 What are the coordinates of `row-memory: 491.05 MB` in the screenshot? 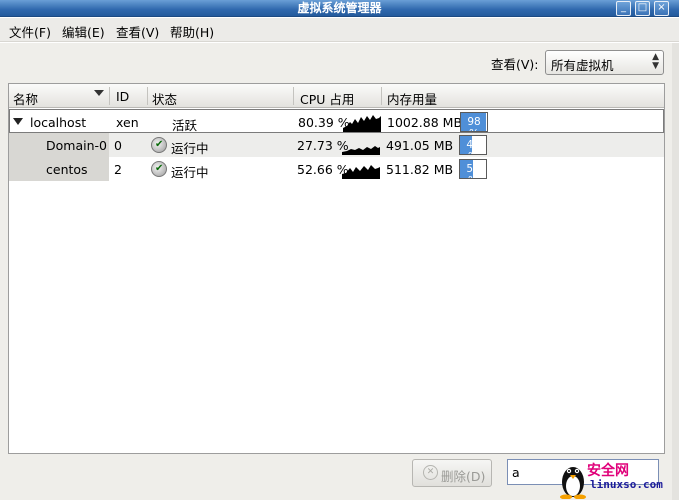 It's located at (420, 145).